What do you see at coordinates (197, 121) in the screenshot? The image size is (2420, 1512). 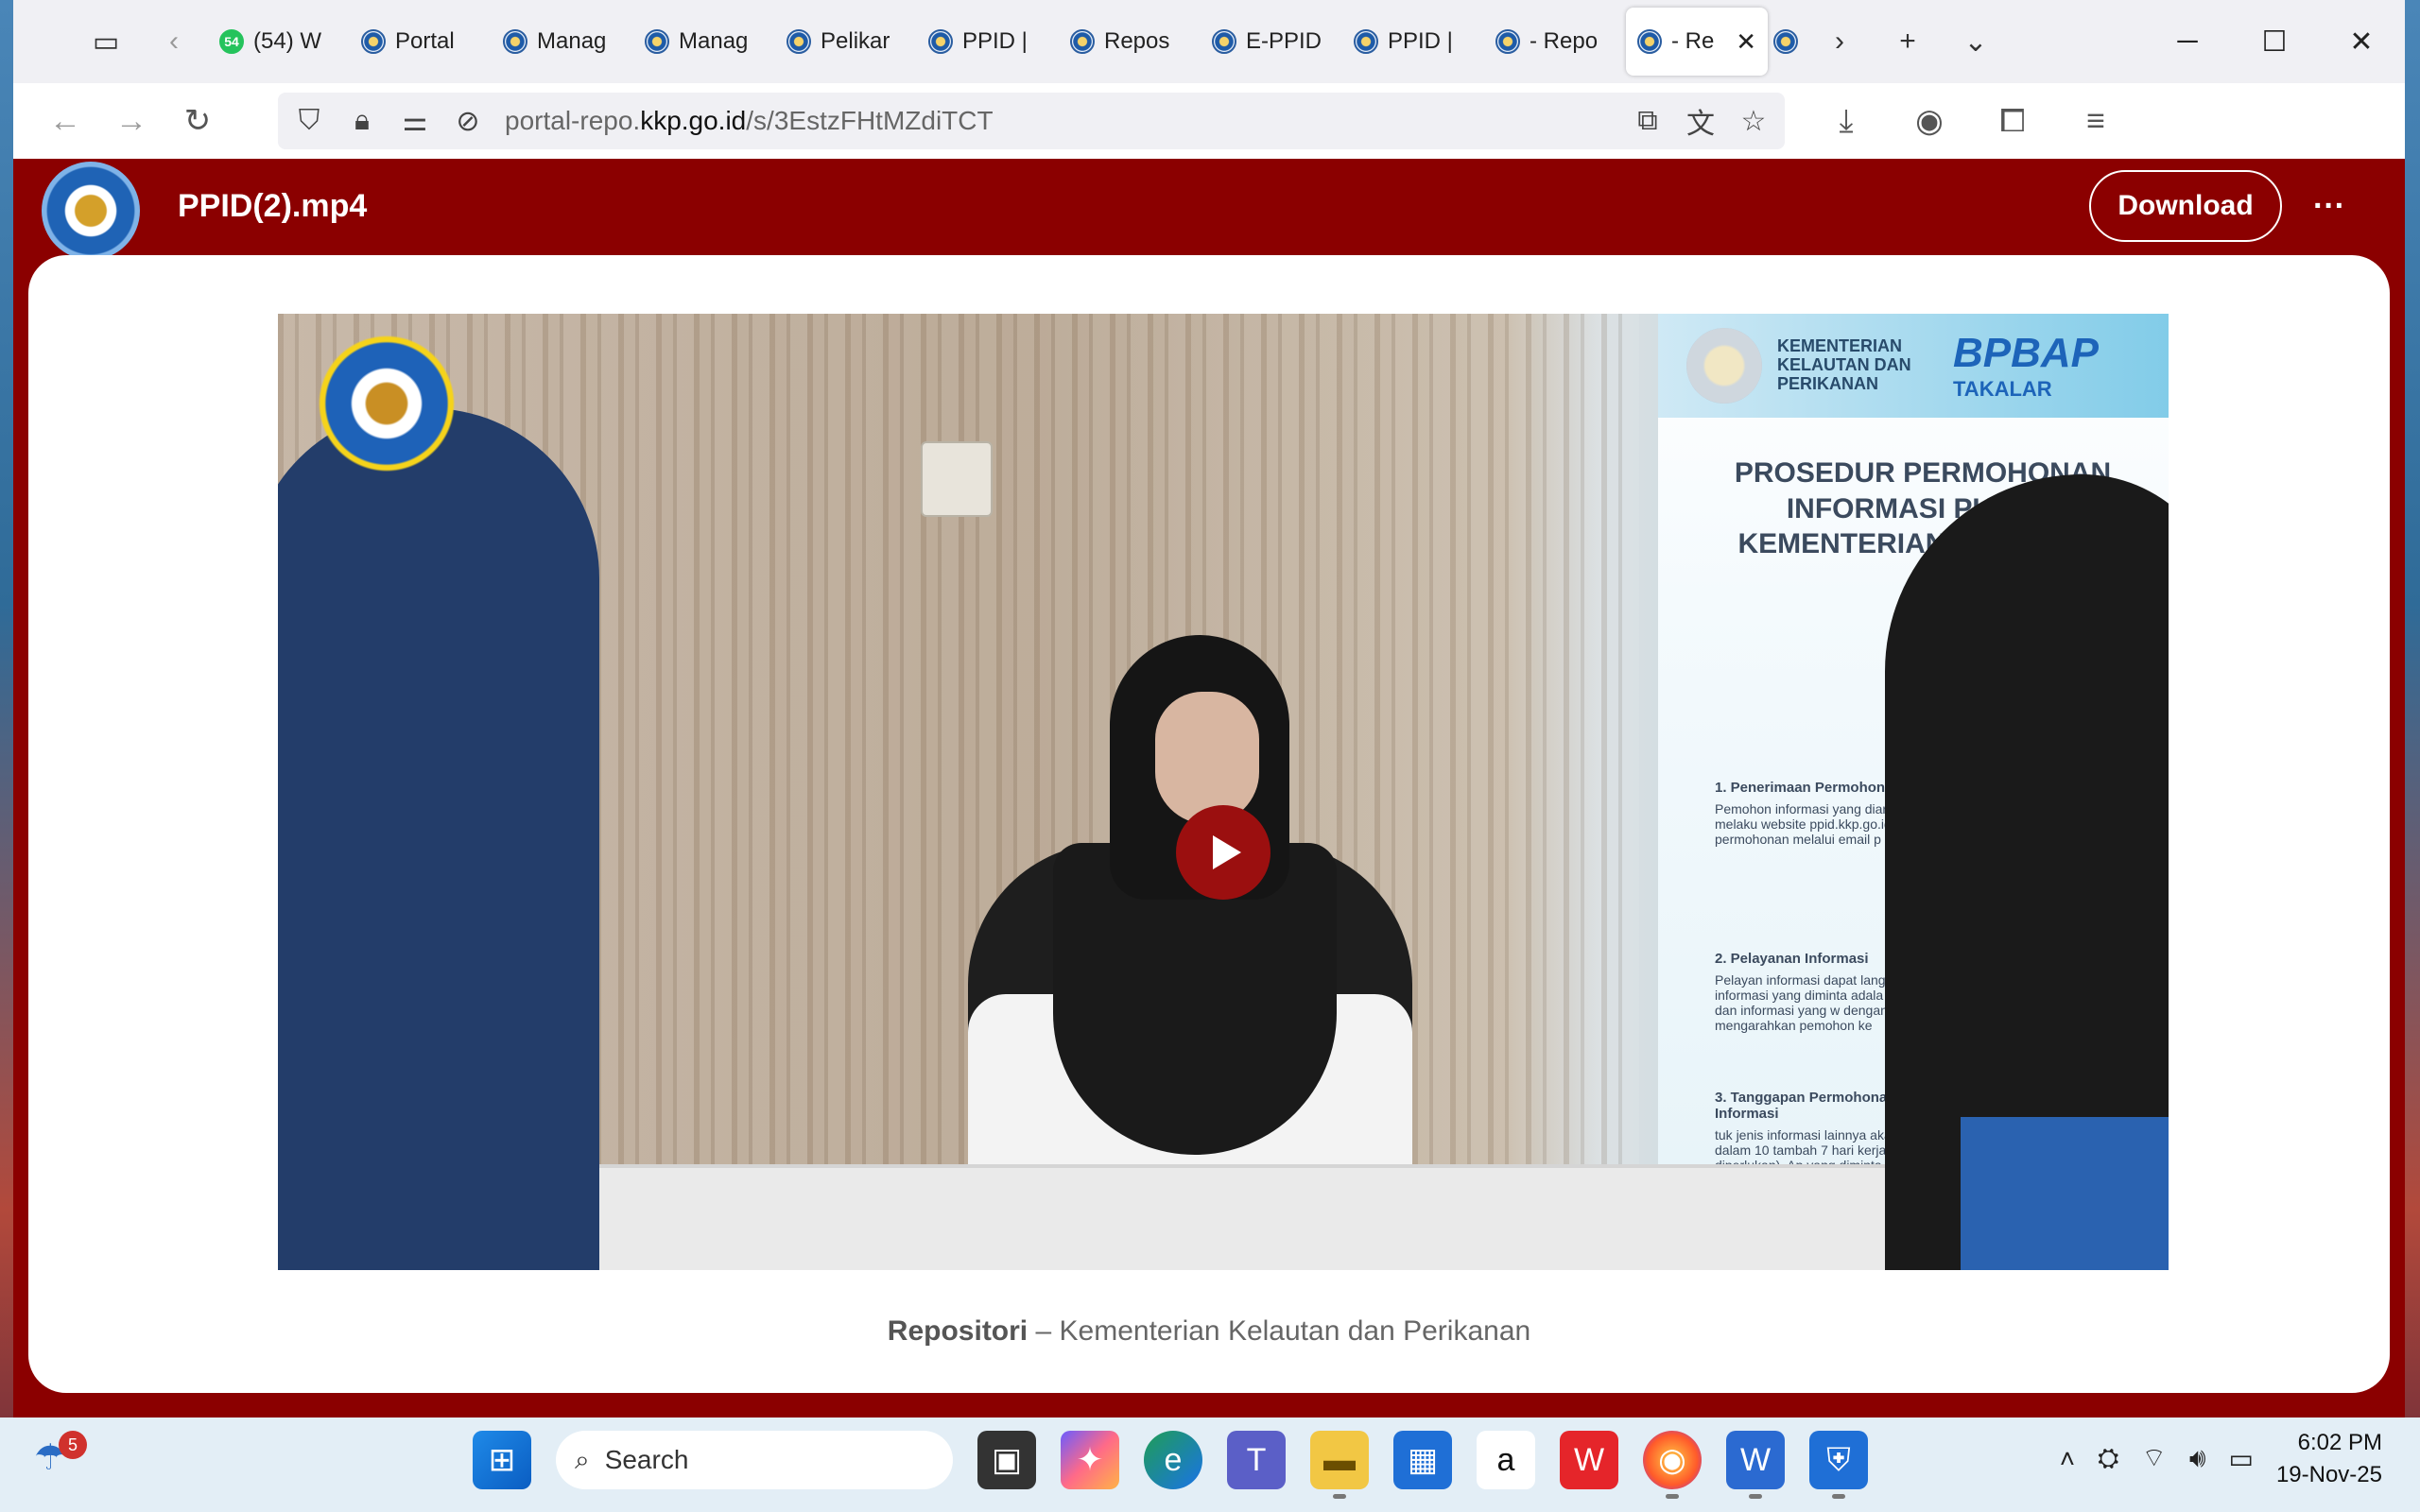 I see `reload-icon: ↻` at bounding box center [197, 121].